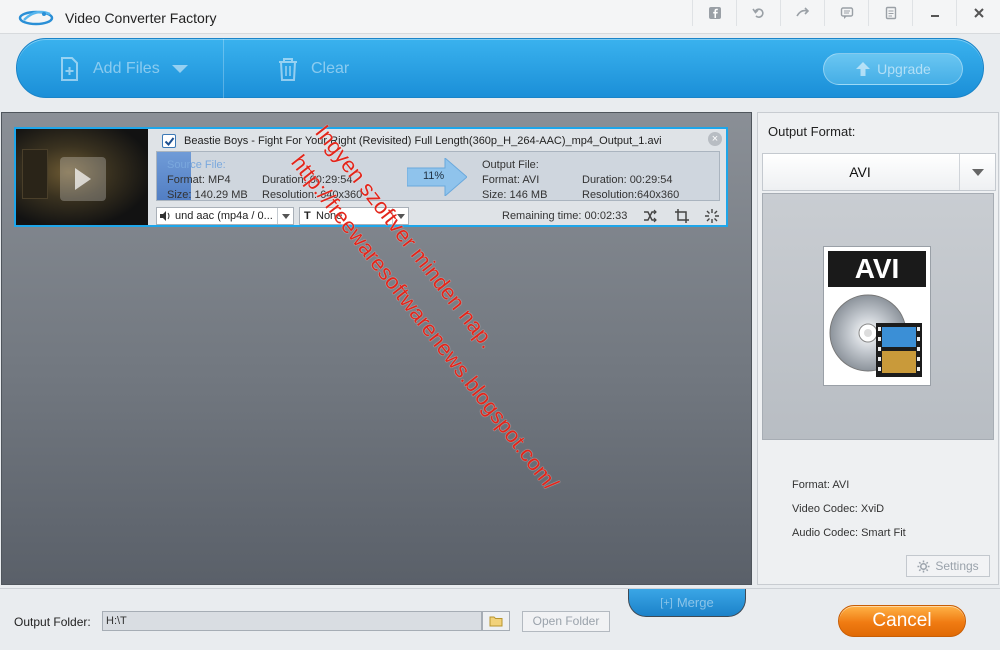 This screenshot has height=650, width=1000. Describe the element at coordinates (849, 533) in the screenshot. I see `spec-audio-codec: Audio Codec: Smart Fit` at that location.